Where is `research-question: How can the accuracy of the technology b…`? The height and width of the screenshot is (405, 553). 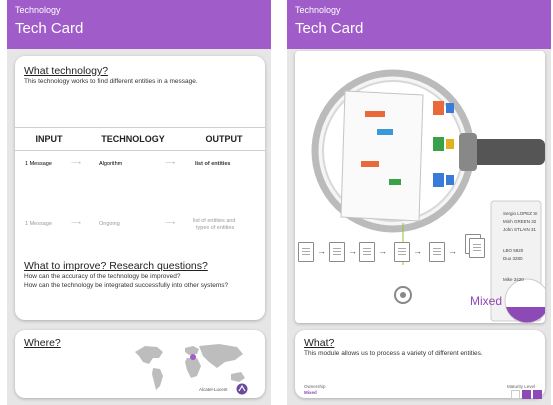
research-question: How can the accuracy of the technology b… is located at coordinates (102, 276).